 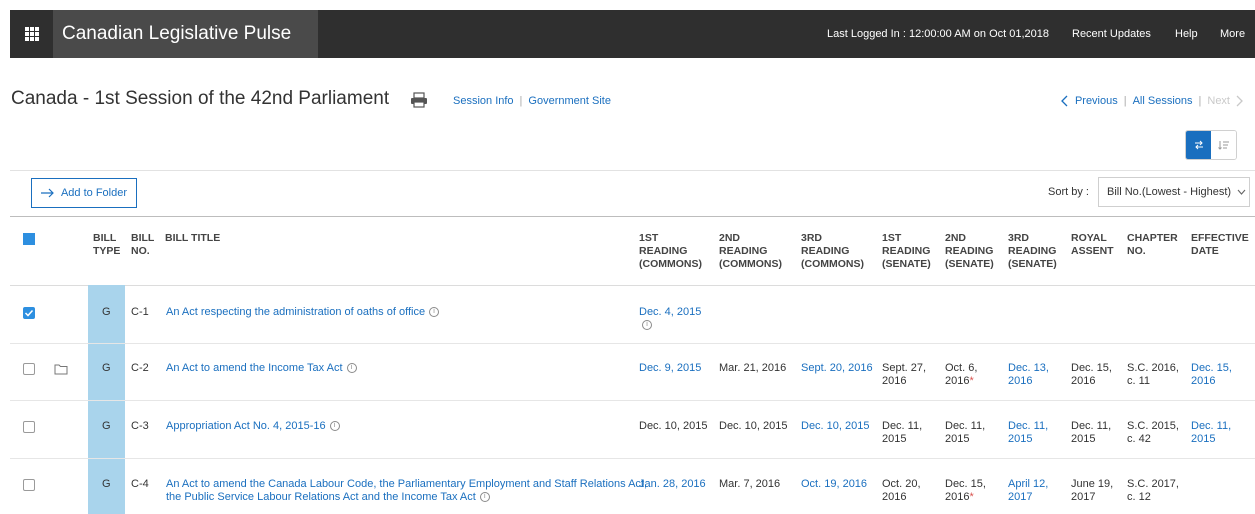 What do you see at coordinates (47, 193) in the screenshot?
I see `arrow-right-icon` at bounding box center [47, 193].